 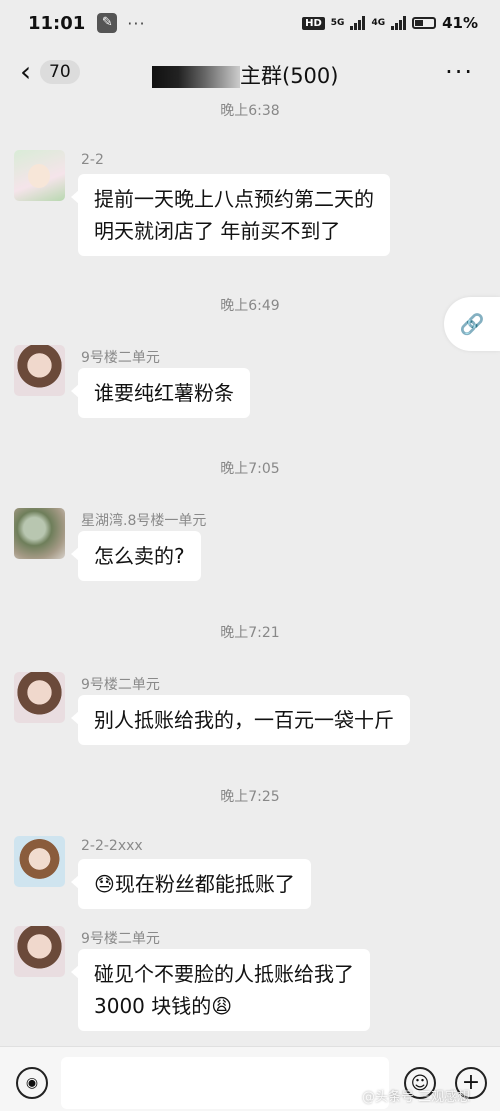 What do you see at coordinates (240, 720) in the screenshot?
I see `message-bubble: 别人抵账给我的，一百元一袋十斤` at bounding box center [240, 720].